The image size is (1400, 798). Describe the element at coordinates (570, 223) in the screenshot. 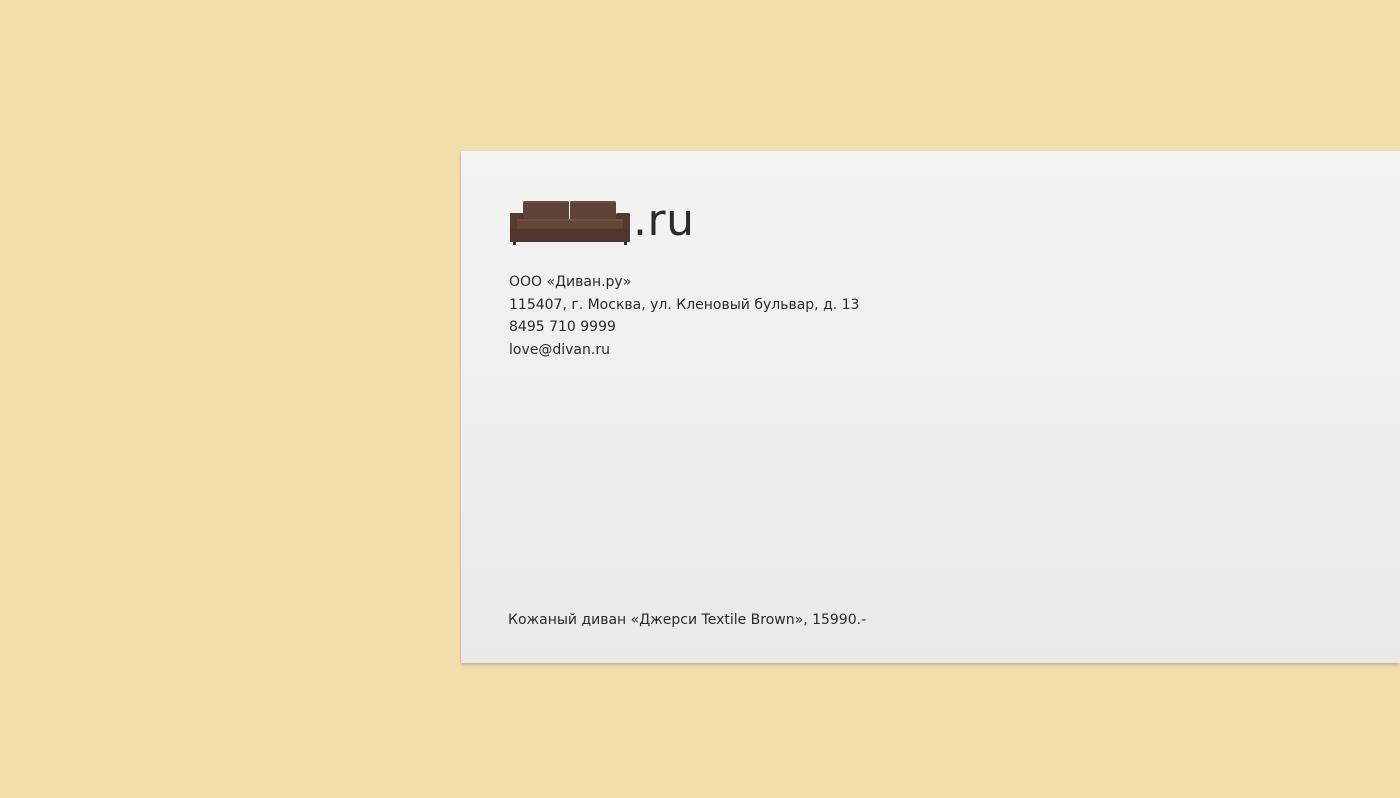

I see `sofa-icon` at that location.